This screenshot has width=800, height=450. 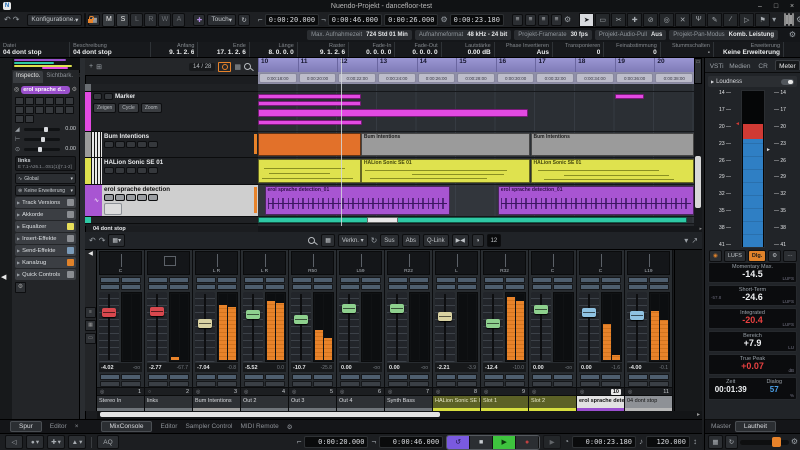 What do you see at coordinates (175, 49) in the screenshot?
I see `info-field-anfang: Anfang 9. 1. 2. 6` at bounding box center [175, 49].